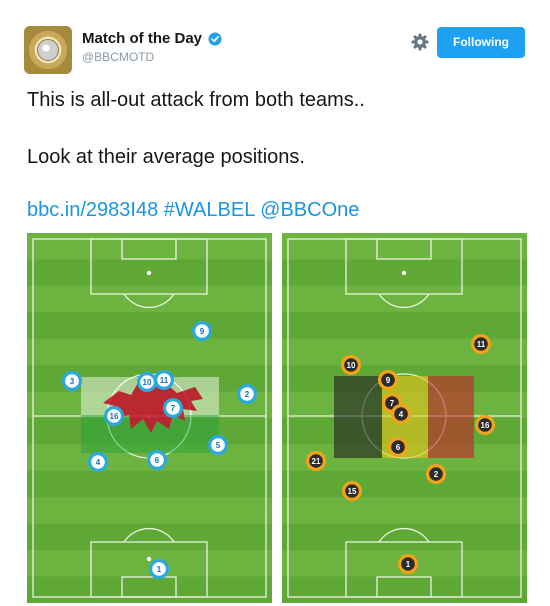 This screenshot has width=550, height=606. I want to click on player-number: 21, so click(316, 461).